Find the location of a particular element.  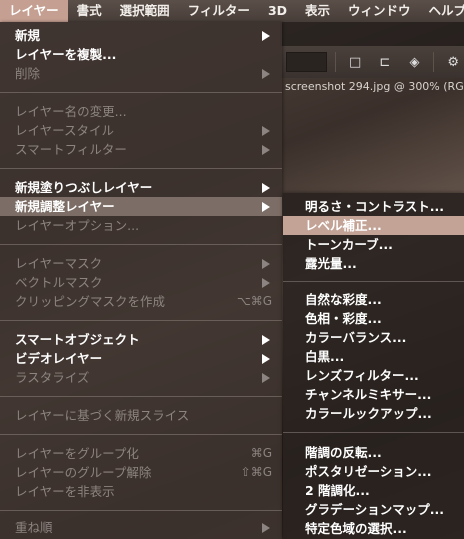

menubar-view: 表示 is located at coordinates (317, 11).